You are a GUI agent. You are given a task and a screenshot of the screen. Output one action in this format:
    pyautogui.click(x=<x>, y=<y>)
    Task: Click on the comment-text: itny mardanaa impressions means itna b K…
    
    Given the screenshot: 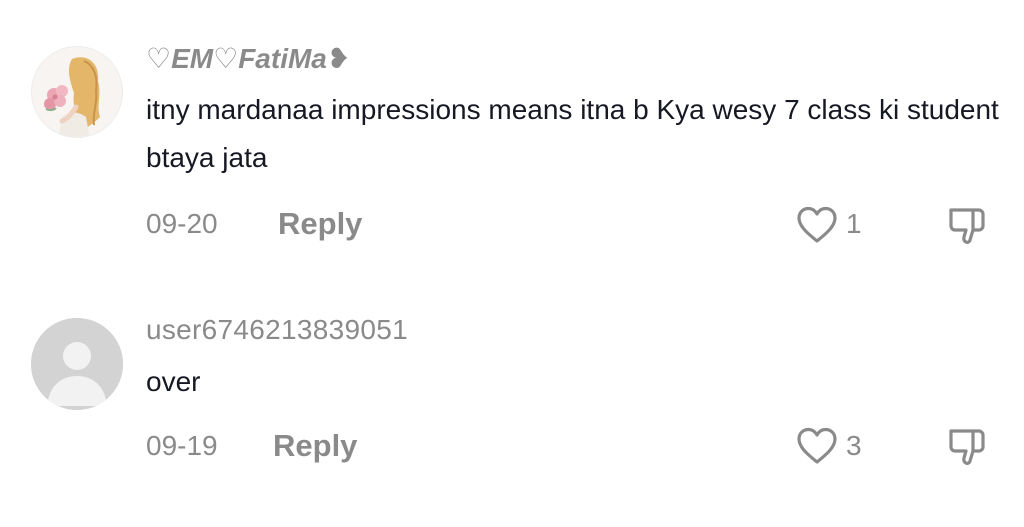 What is the action you would take?
    pyautogui.click(x=572, y=133)
    